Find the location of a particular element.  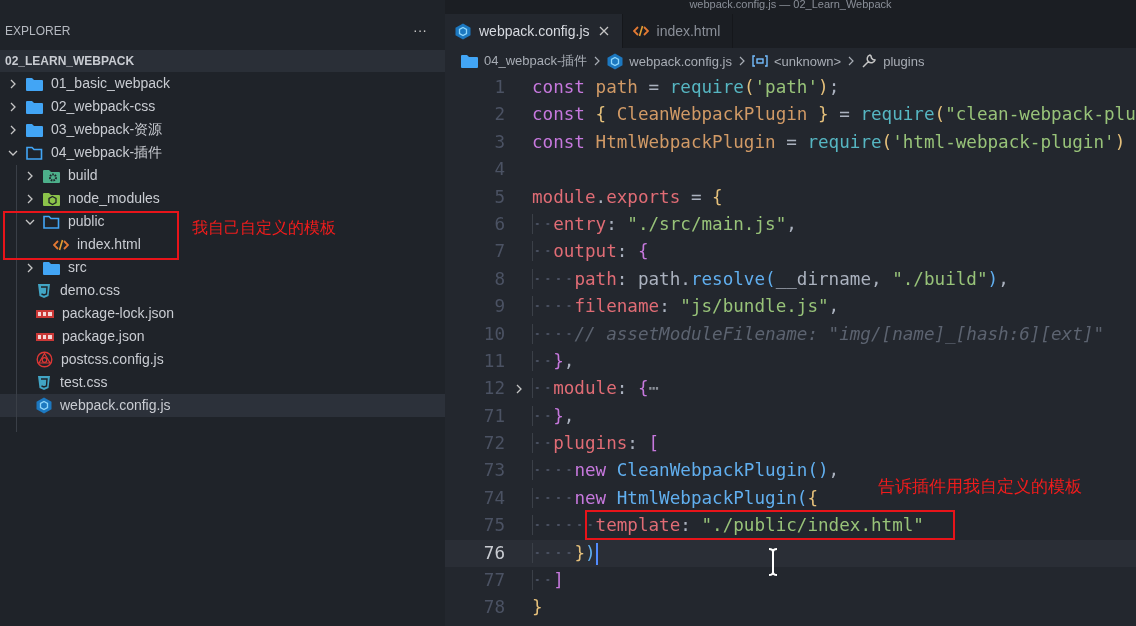

breadcrumb-item: <unknown> is located at coordinates (807, 61).